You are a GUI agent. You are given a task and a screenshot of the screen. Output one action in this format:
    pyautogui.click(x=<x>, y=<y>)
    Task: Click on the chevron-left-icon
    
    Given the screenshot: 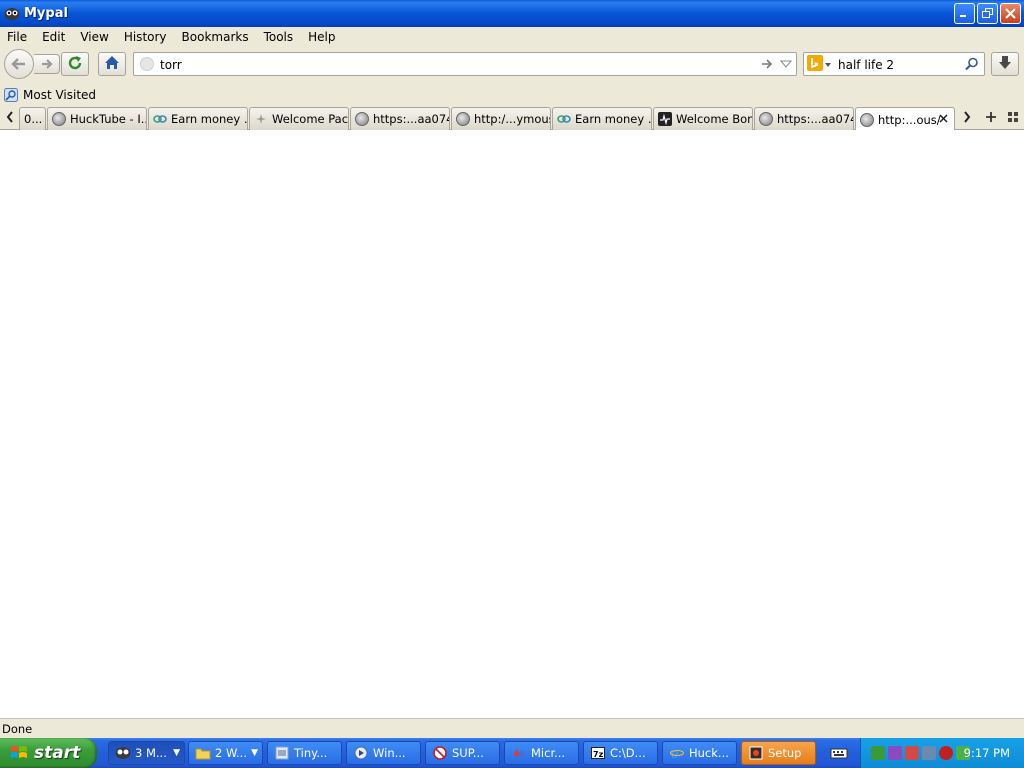 What is the action you would take?
    pyautogui.click(x=10, y=118)
    